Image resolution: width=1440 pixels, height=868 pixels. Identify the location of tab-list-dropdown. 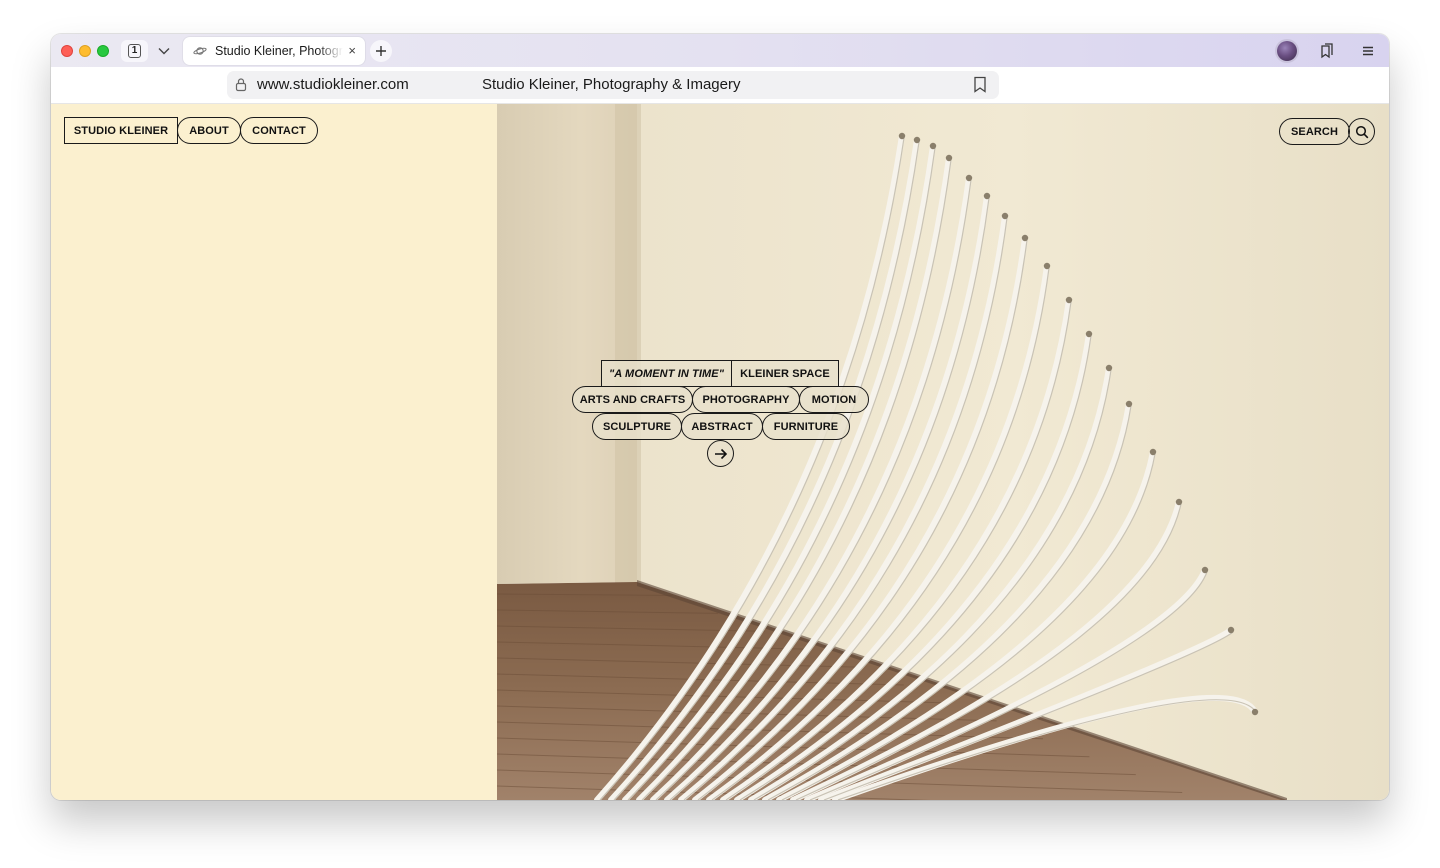
(164, 51).